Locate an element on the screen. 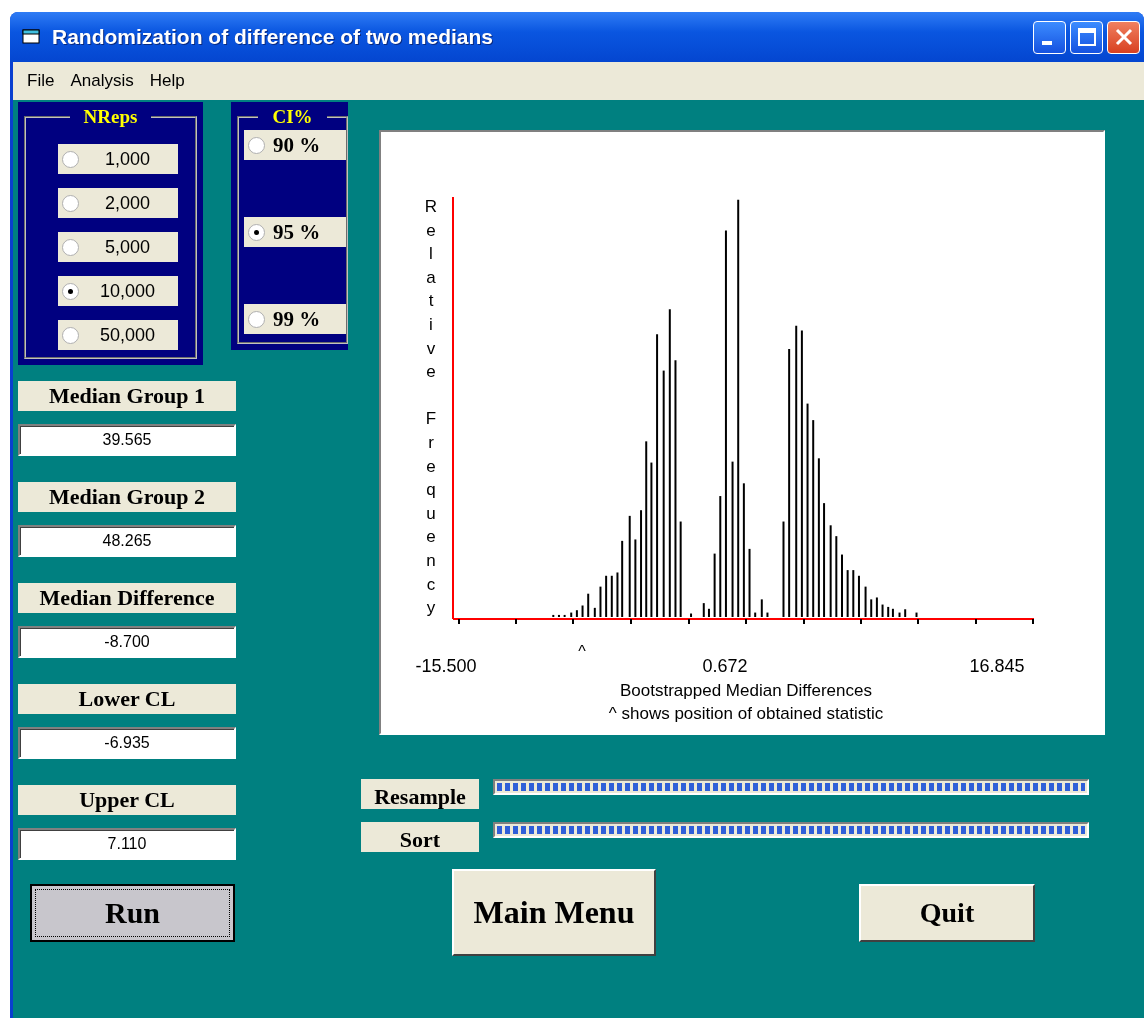 This screenshot has width=1144, height=1018. value-field: -8.700 is located at coordinates (127, 642).